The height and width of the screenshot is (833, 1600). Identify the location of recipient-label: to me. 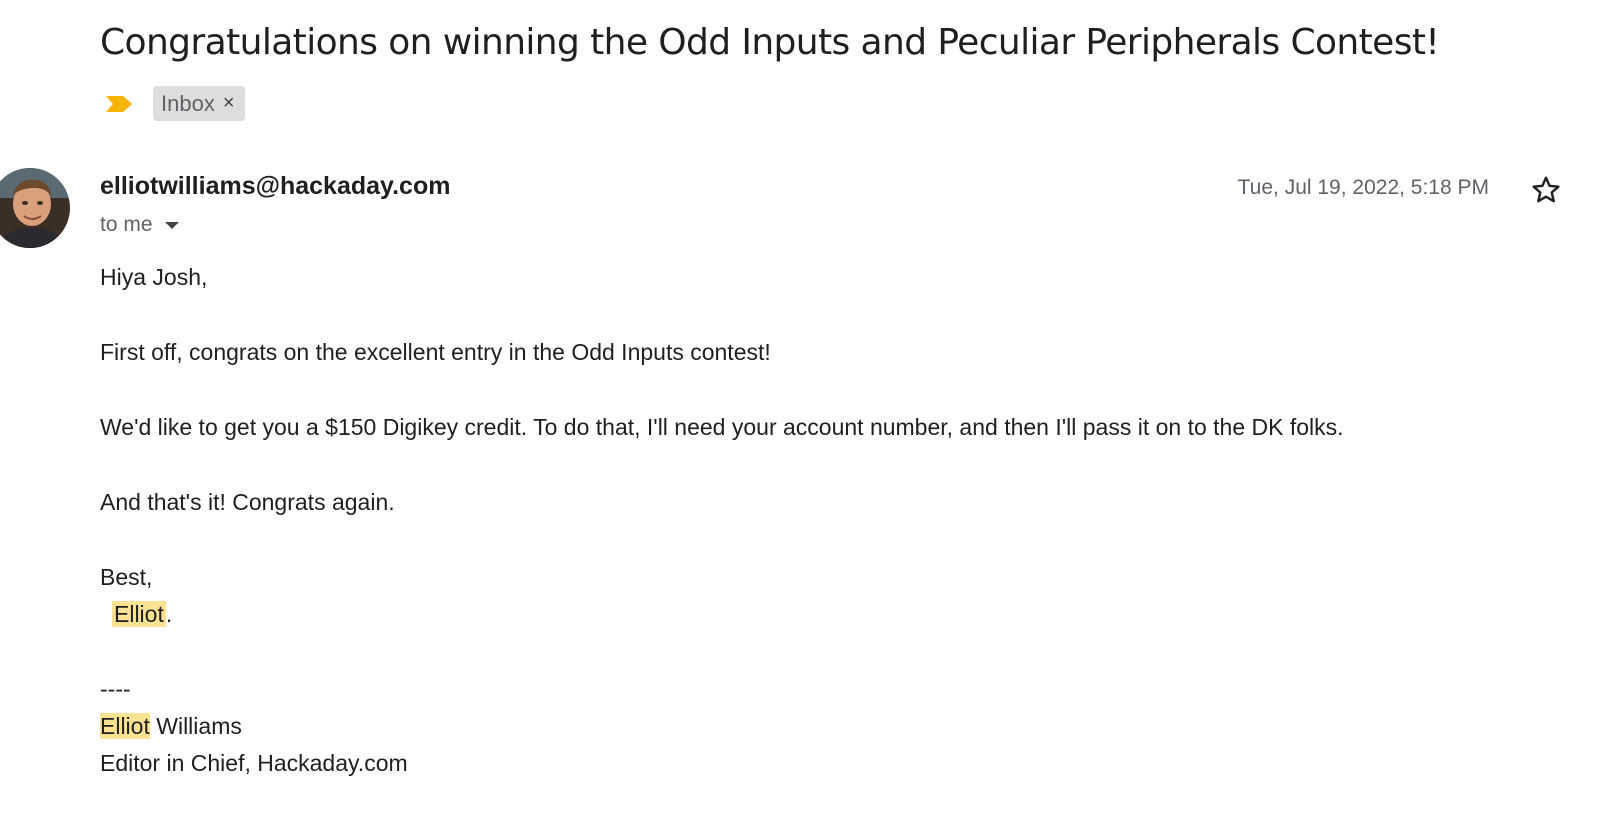
(126, 224).